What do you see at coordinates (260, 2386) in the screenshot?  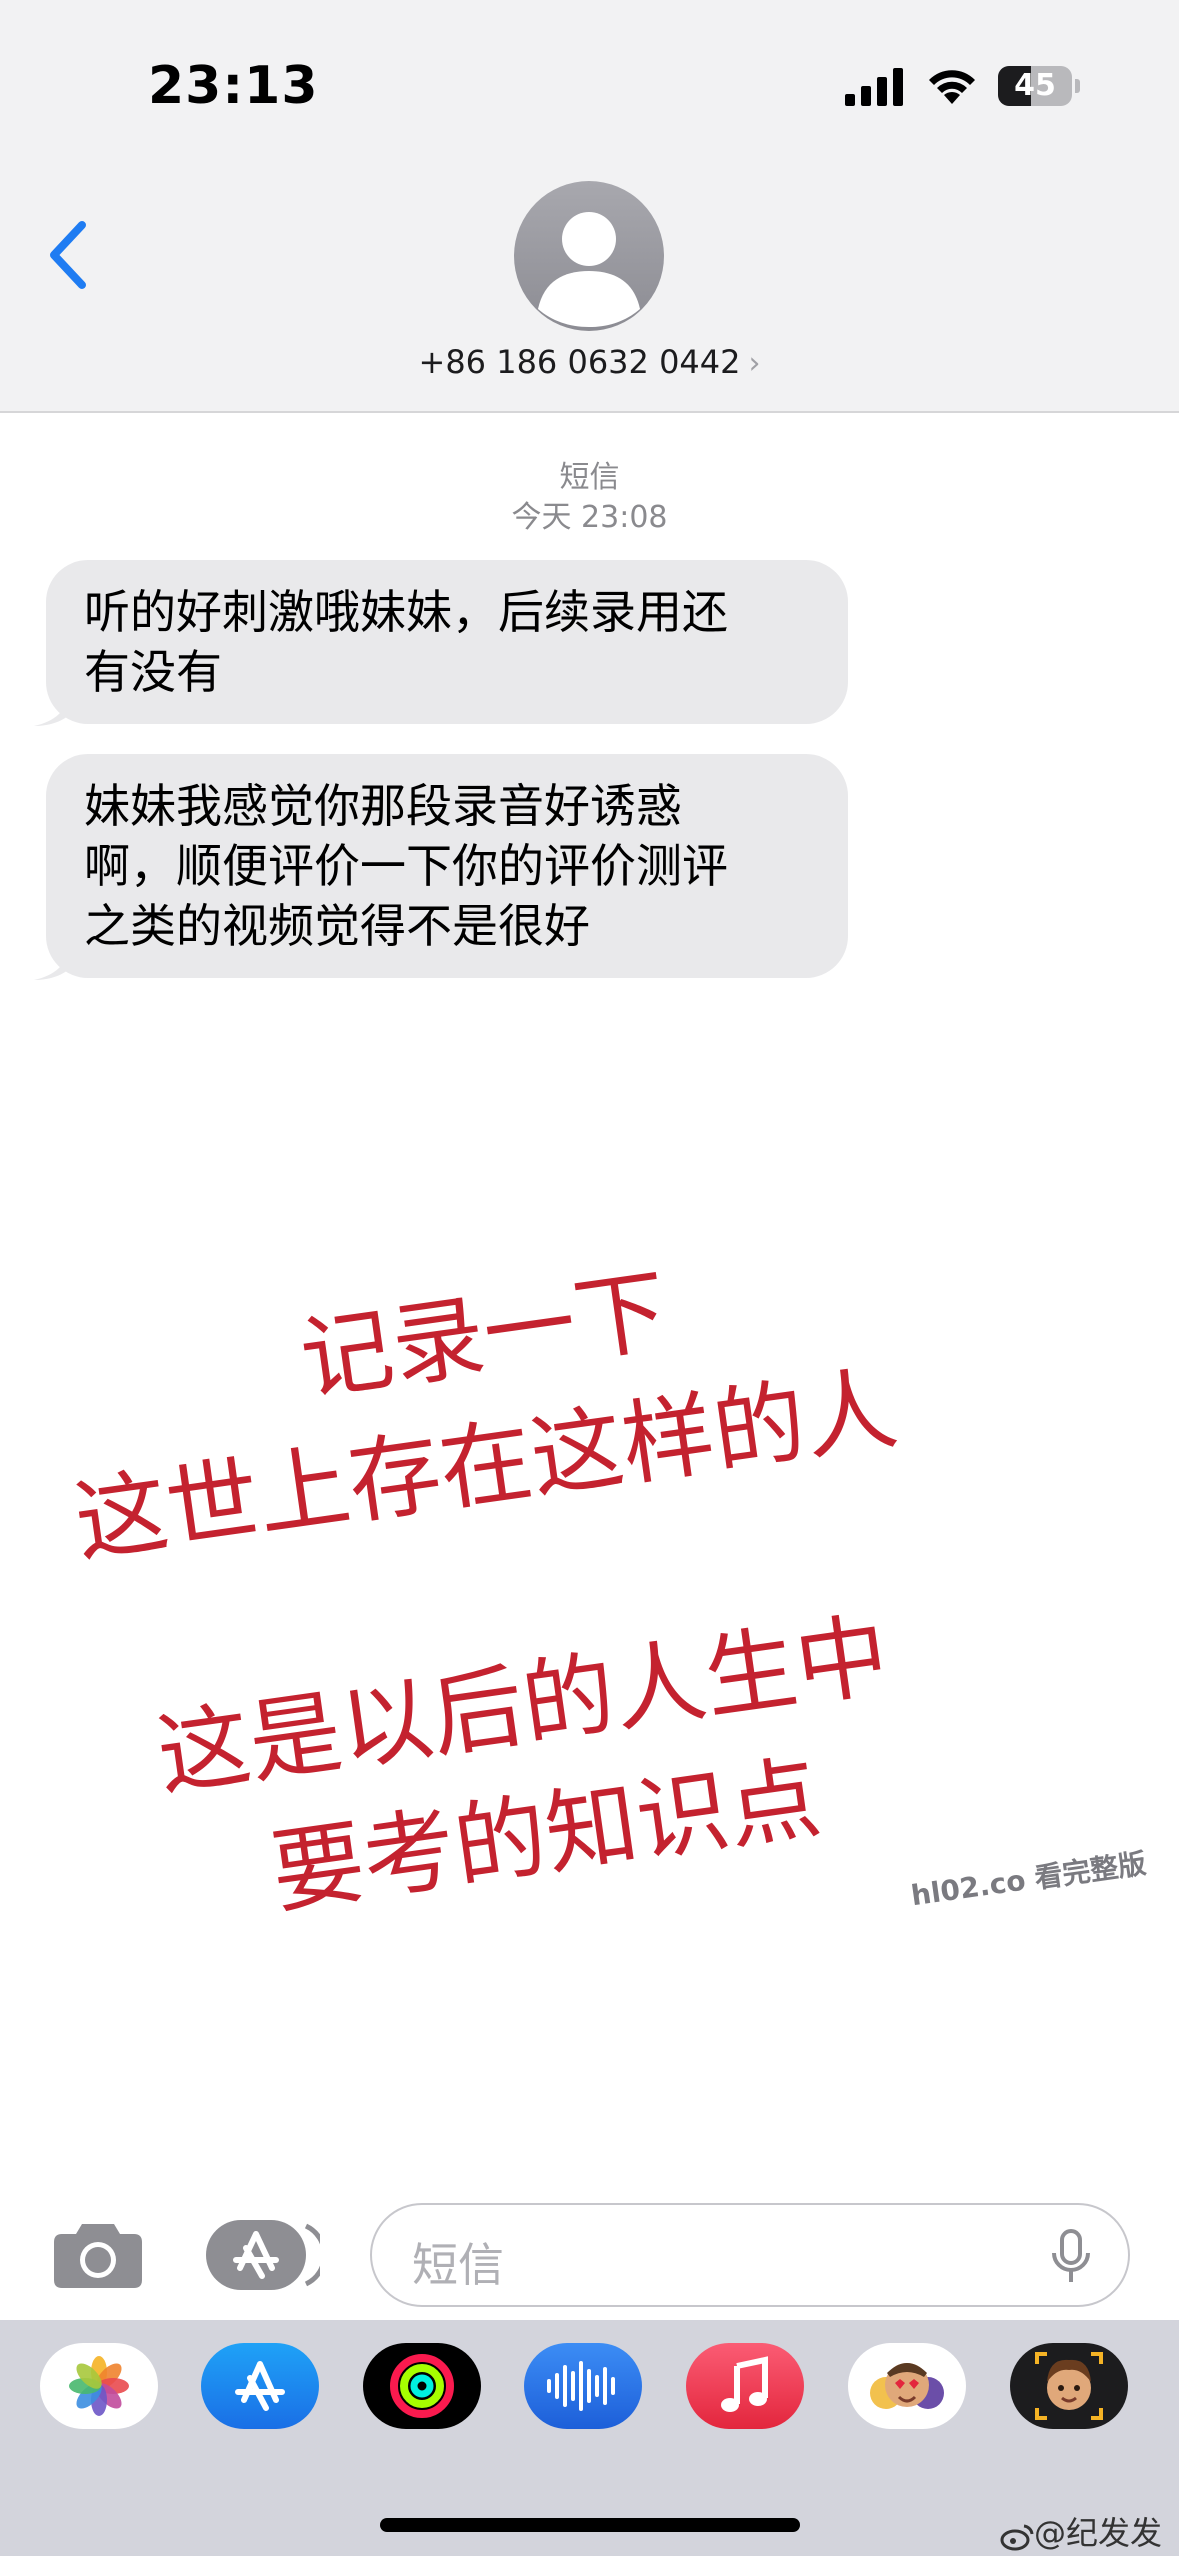 I see `app-store-icon` at bounding box center [260, 2386].